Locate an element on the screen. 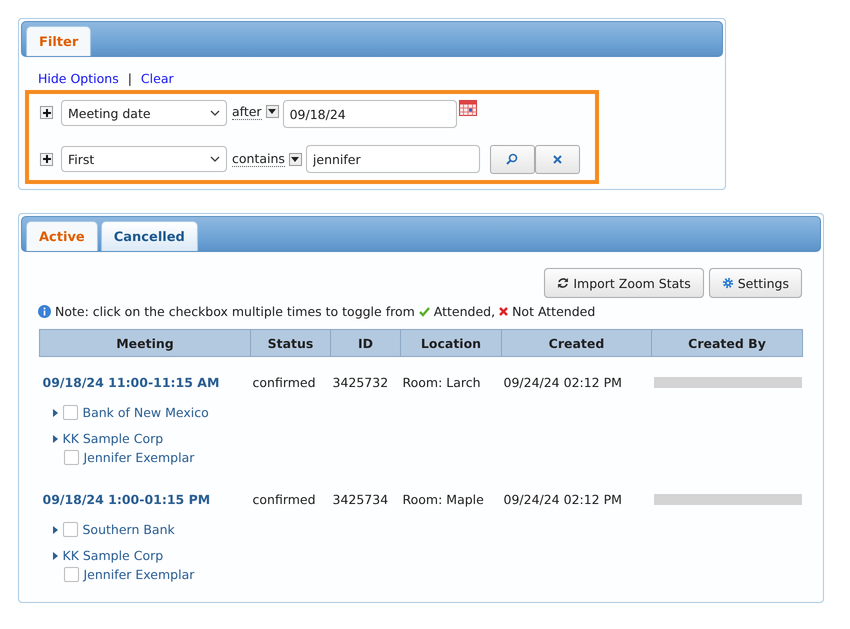 This screenshot has width=850, height=629. organization-link: Southern Bank is located at coordinates (128, 529).